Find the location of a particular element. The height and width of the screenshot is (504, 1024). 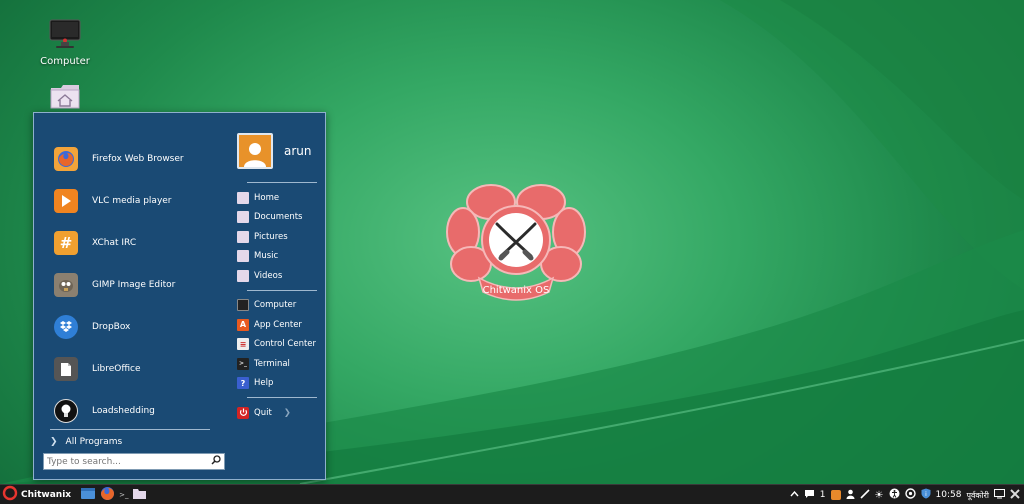

accessibility-icon is located at coordinates (894, 495).